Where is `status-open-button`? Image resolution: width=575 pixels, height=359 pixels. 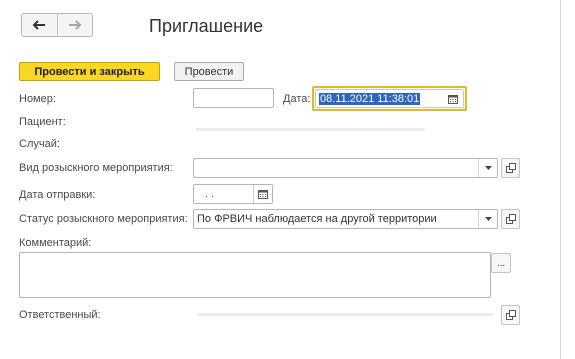 status-open-button is located at coordinates (510, 219).